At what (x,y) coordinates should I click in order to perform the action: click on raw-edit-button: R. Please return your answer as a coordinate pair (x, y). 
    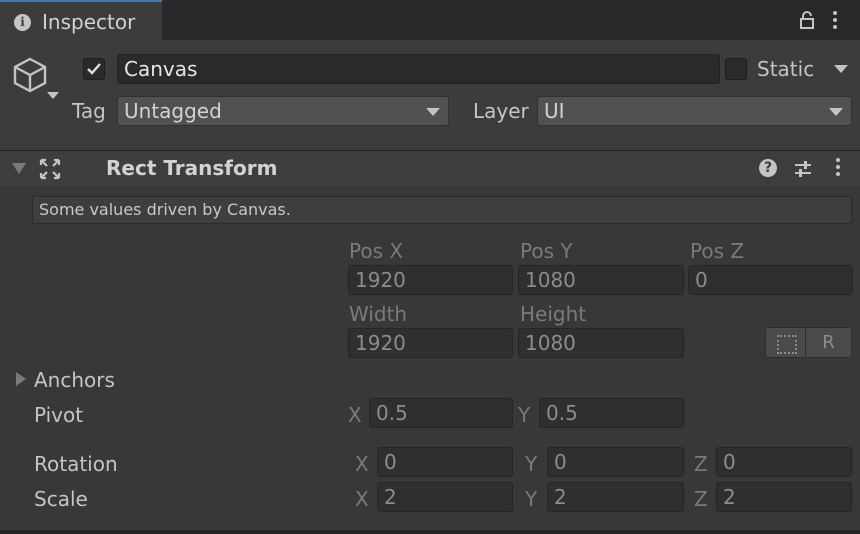
    Looking at the image, I should click on (828, 342).